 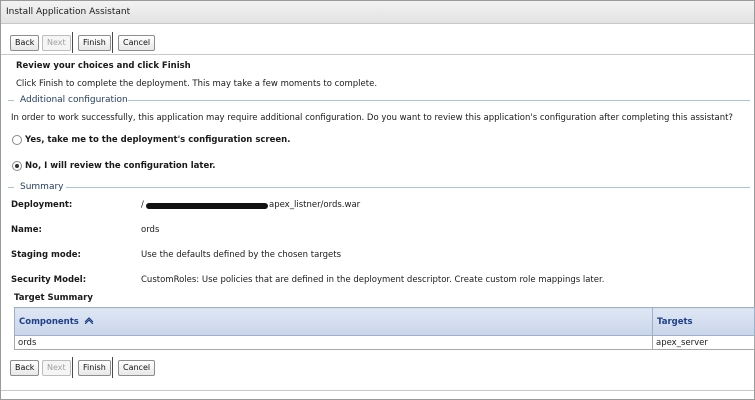 I want to click on finish-button: Finish, so click(x=94, y=43).